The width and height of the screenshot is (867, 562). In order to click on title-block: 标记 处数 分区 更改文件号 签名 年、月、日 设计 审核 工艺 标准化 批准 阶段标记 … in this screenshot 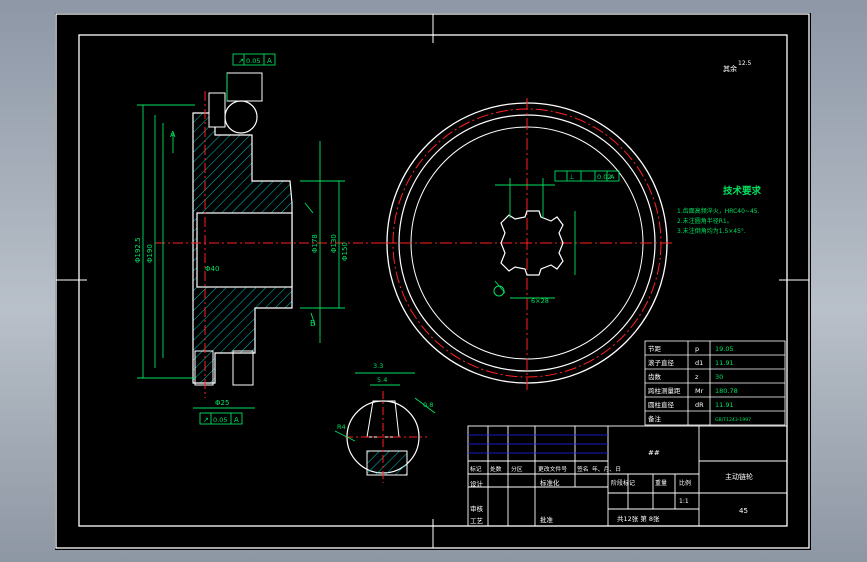, I will do `click(627, 476)`.